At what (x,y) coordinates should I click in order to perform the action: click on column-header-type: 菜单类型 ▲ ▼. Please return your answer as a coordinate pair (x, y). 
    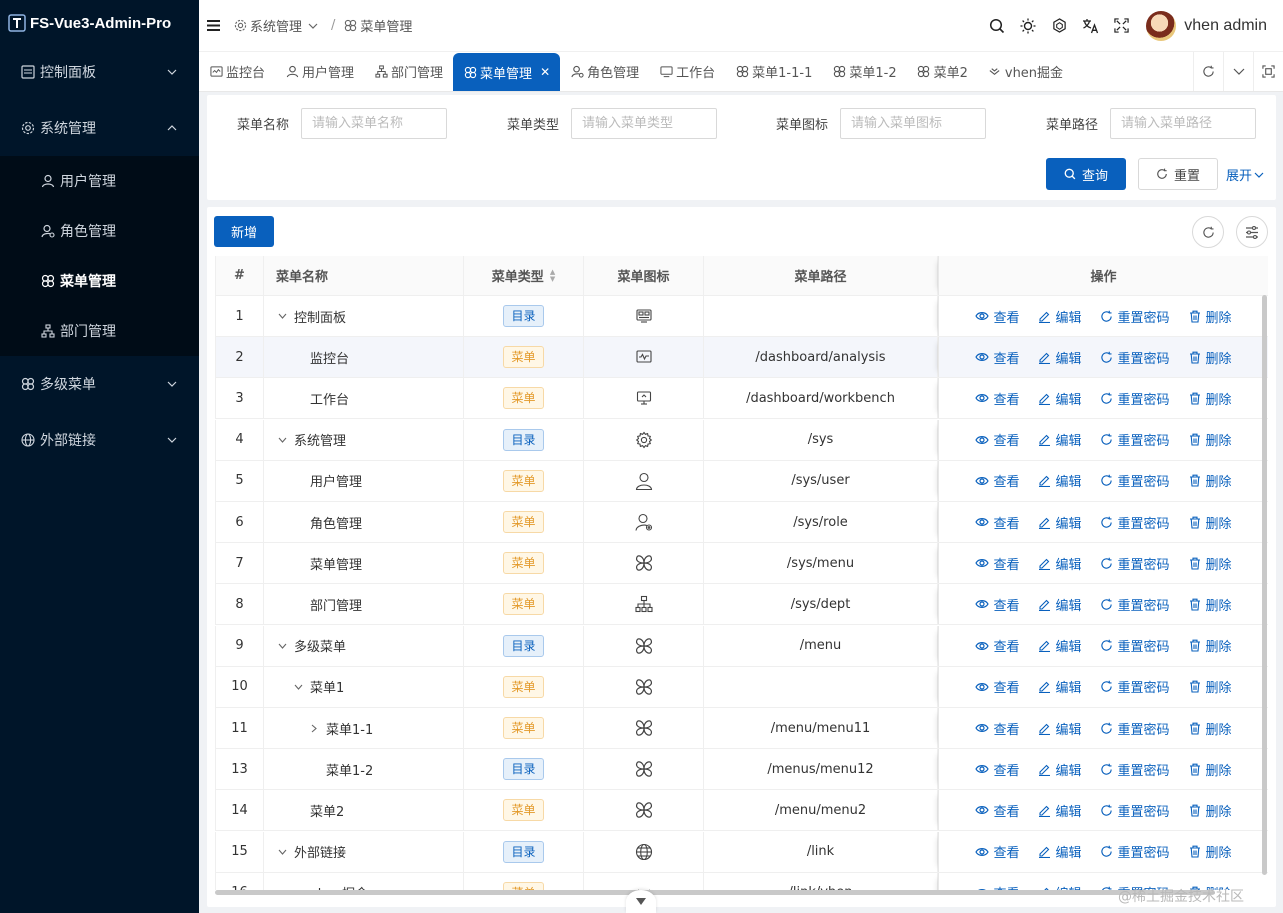
    Looking at the image, I should click on (524, 275).